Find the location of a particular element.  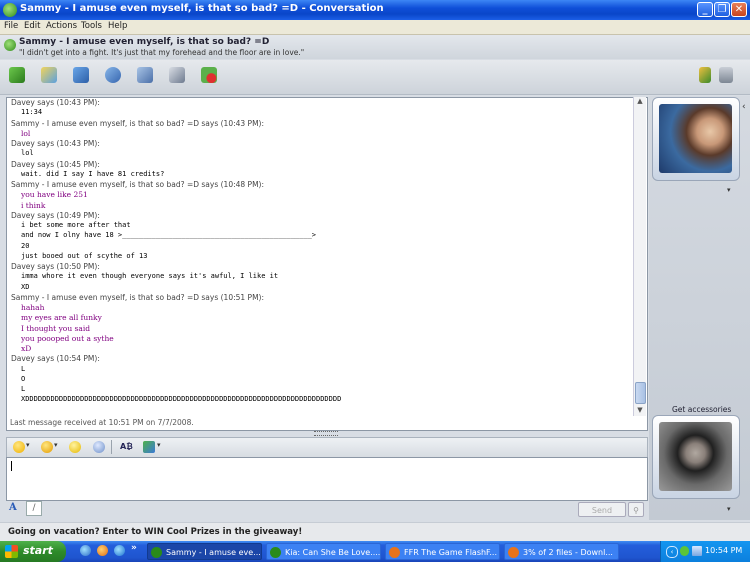

maximize-button: ❐ is located at coordinates (722, 9).